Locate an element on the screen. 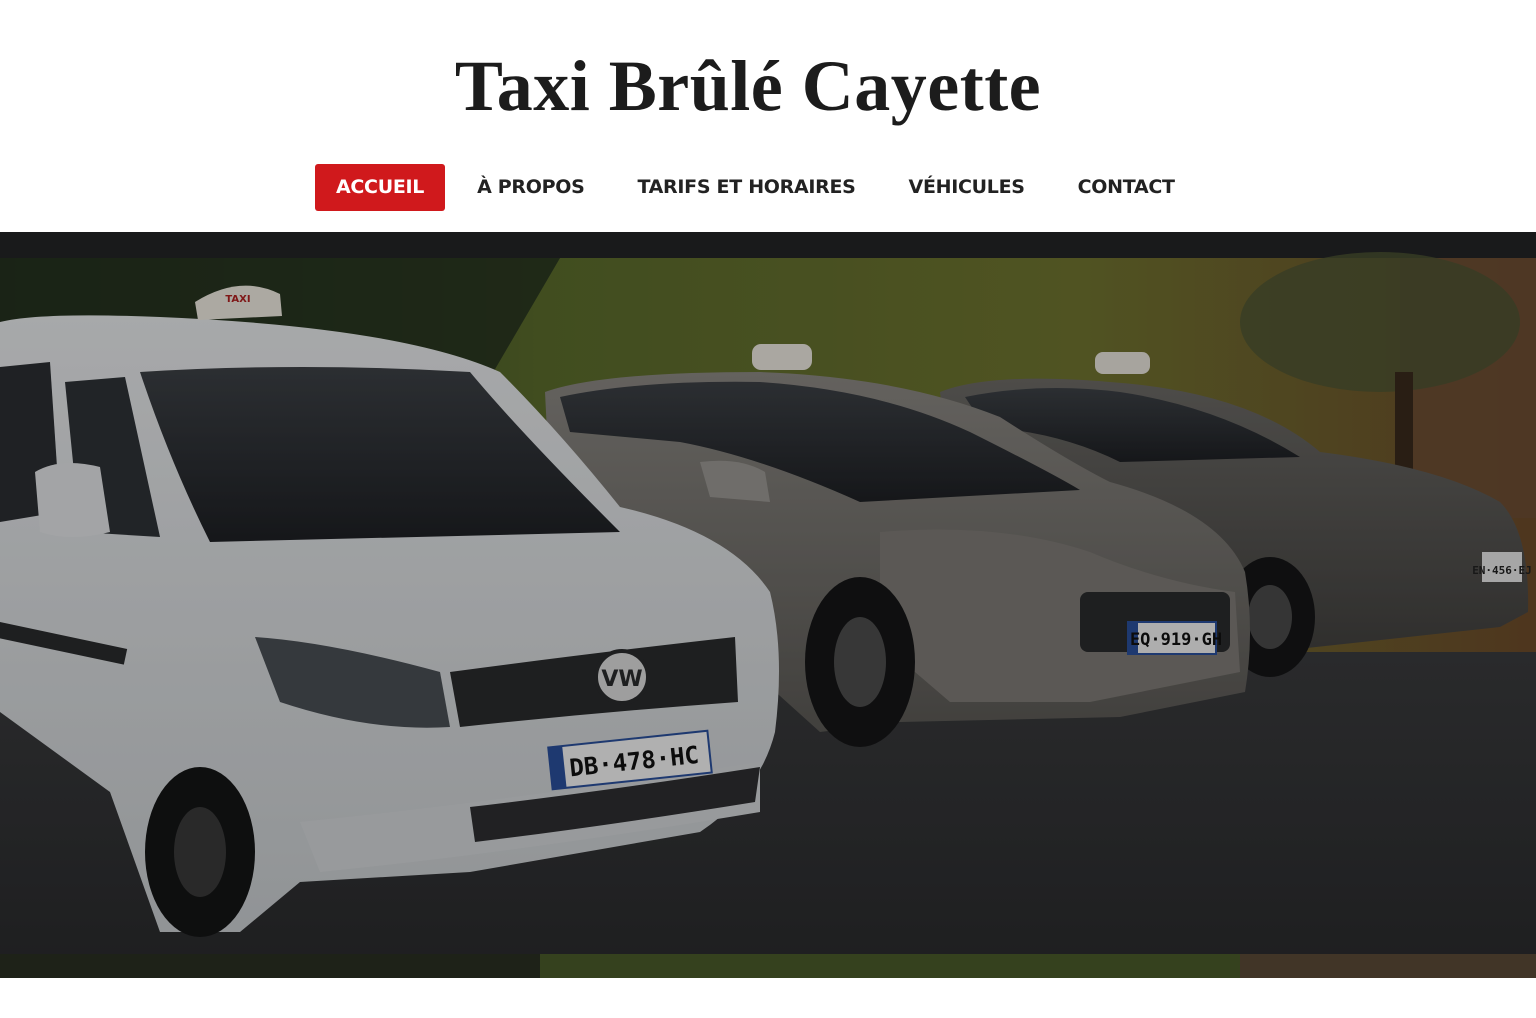  nav-item-a-propos: À PROPOS is located at coordinates (530, 187).